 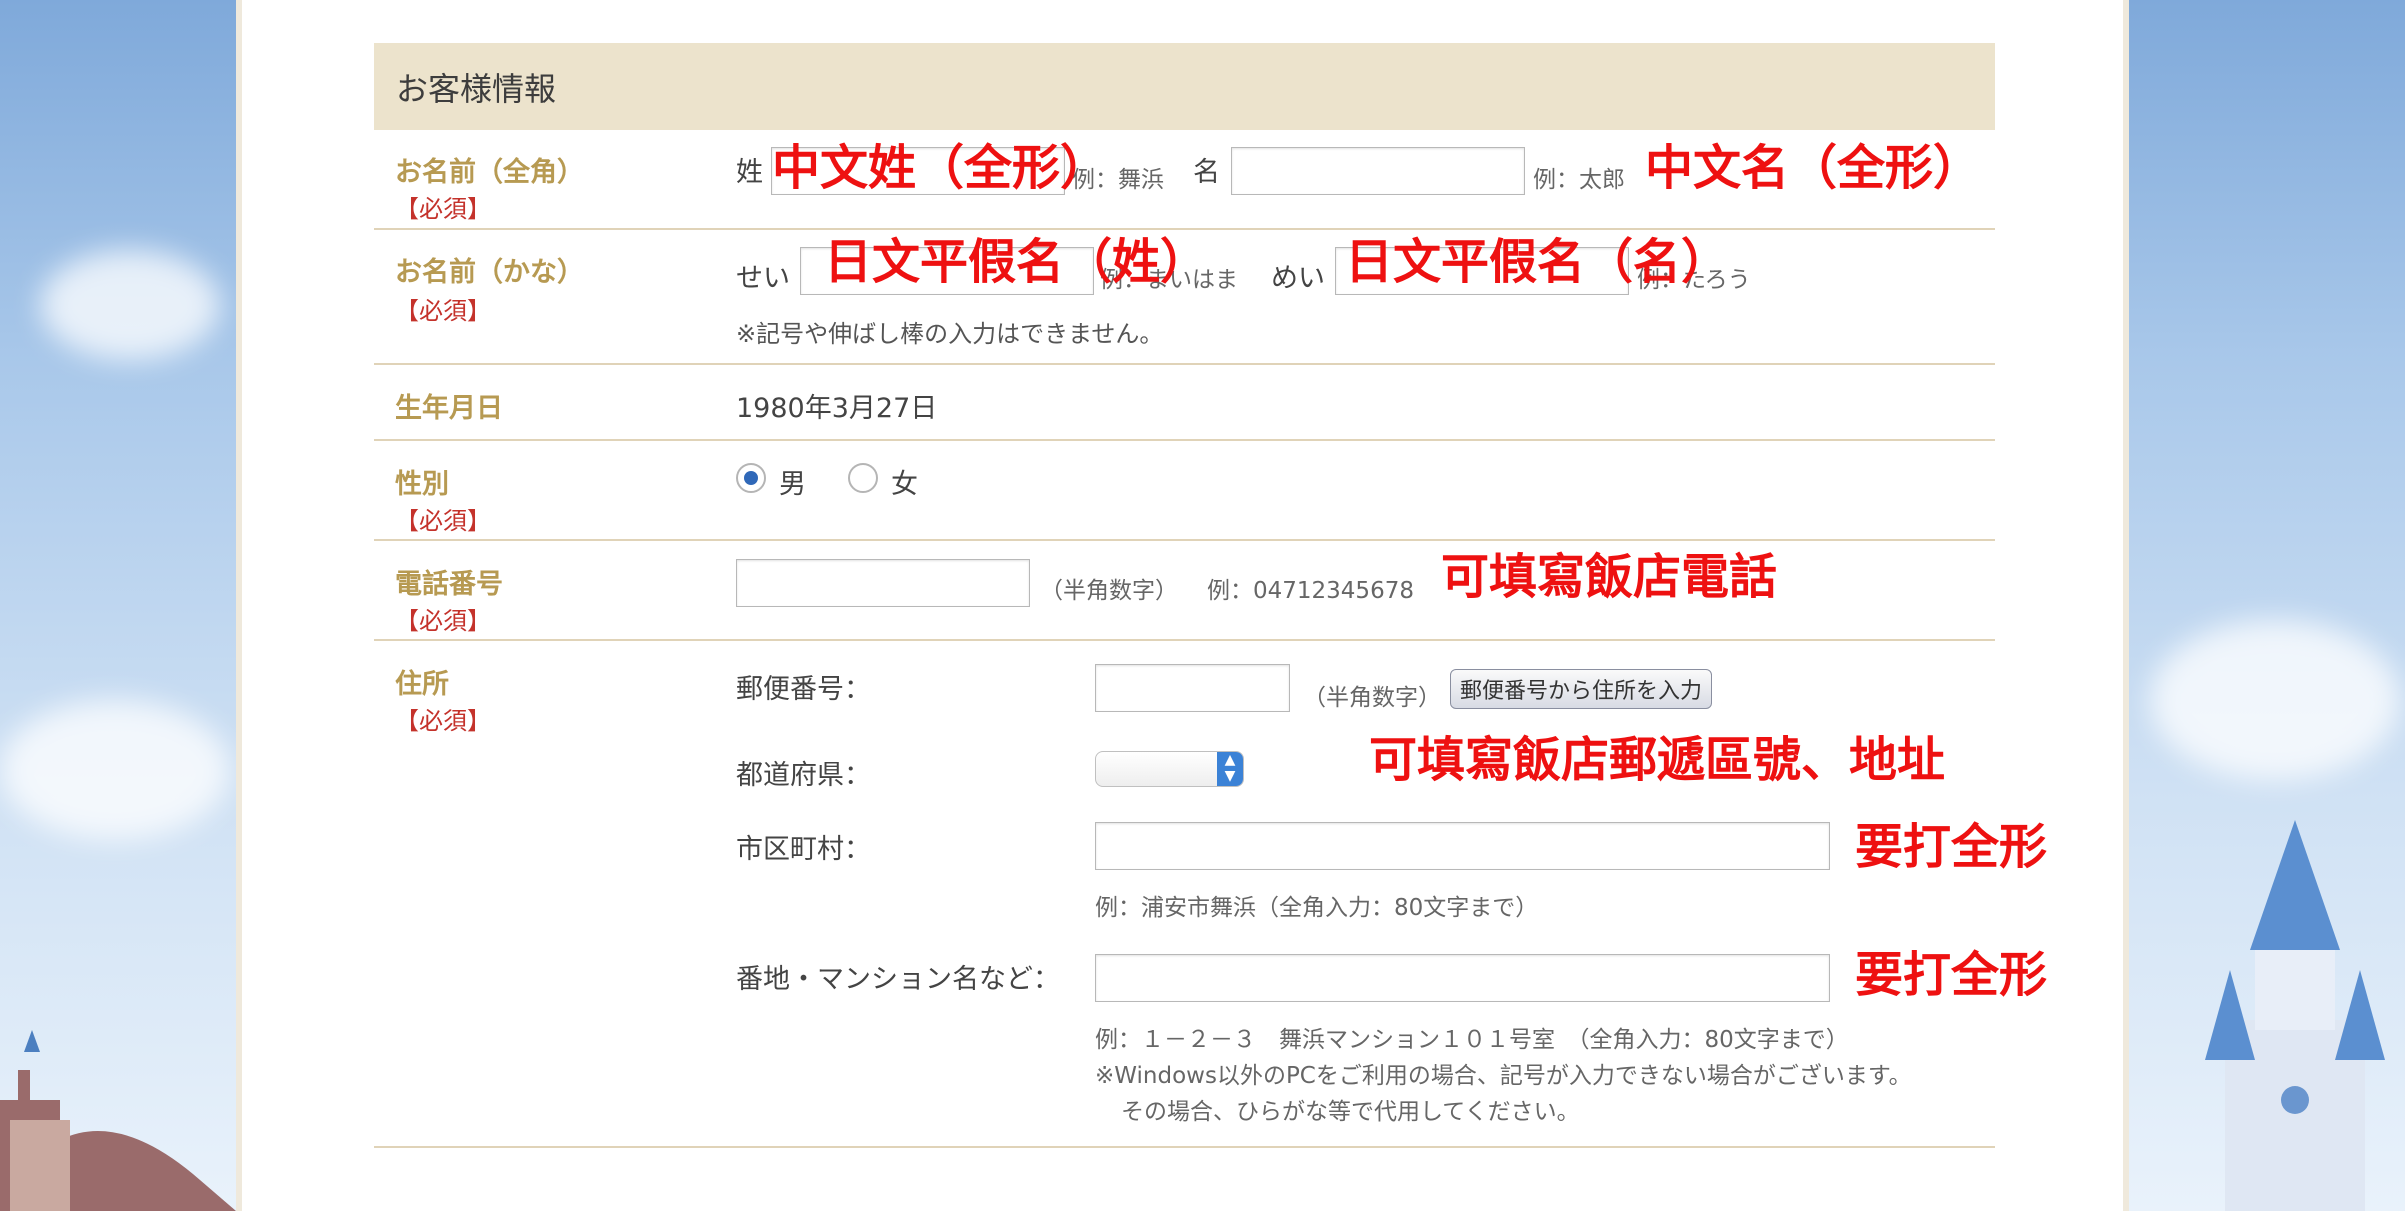 What do you see at coordinates (1951, 975) in the screenshot?
I see `annotation-street: 要打全形` at bounding box center [1951, 975].